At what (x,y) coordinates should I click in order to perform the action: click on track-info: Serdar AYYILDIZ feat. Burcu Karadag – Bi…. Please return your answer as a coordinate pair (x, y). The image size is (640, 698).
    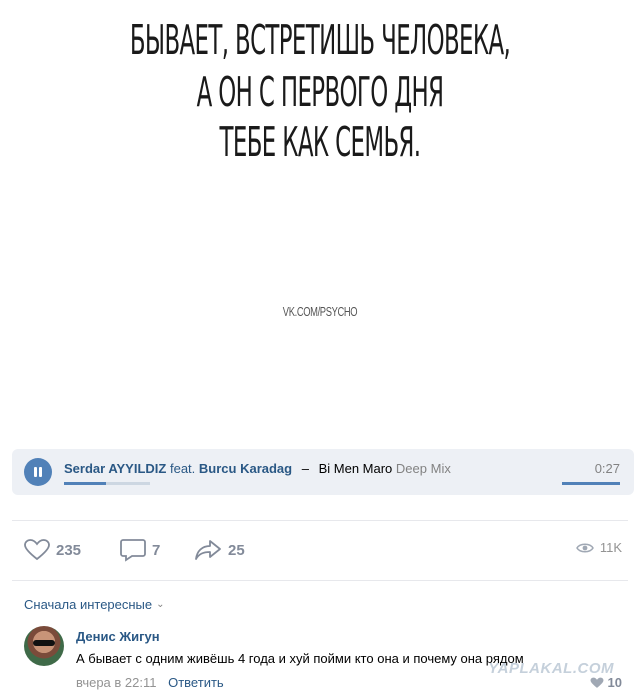
    Looking at the image, I should click on (257, 468).